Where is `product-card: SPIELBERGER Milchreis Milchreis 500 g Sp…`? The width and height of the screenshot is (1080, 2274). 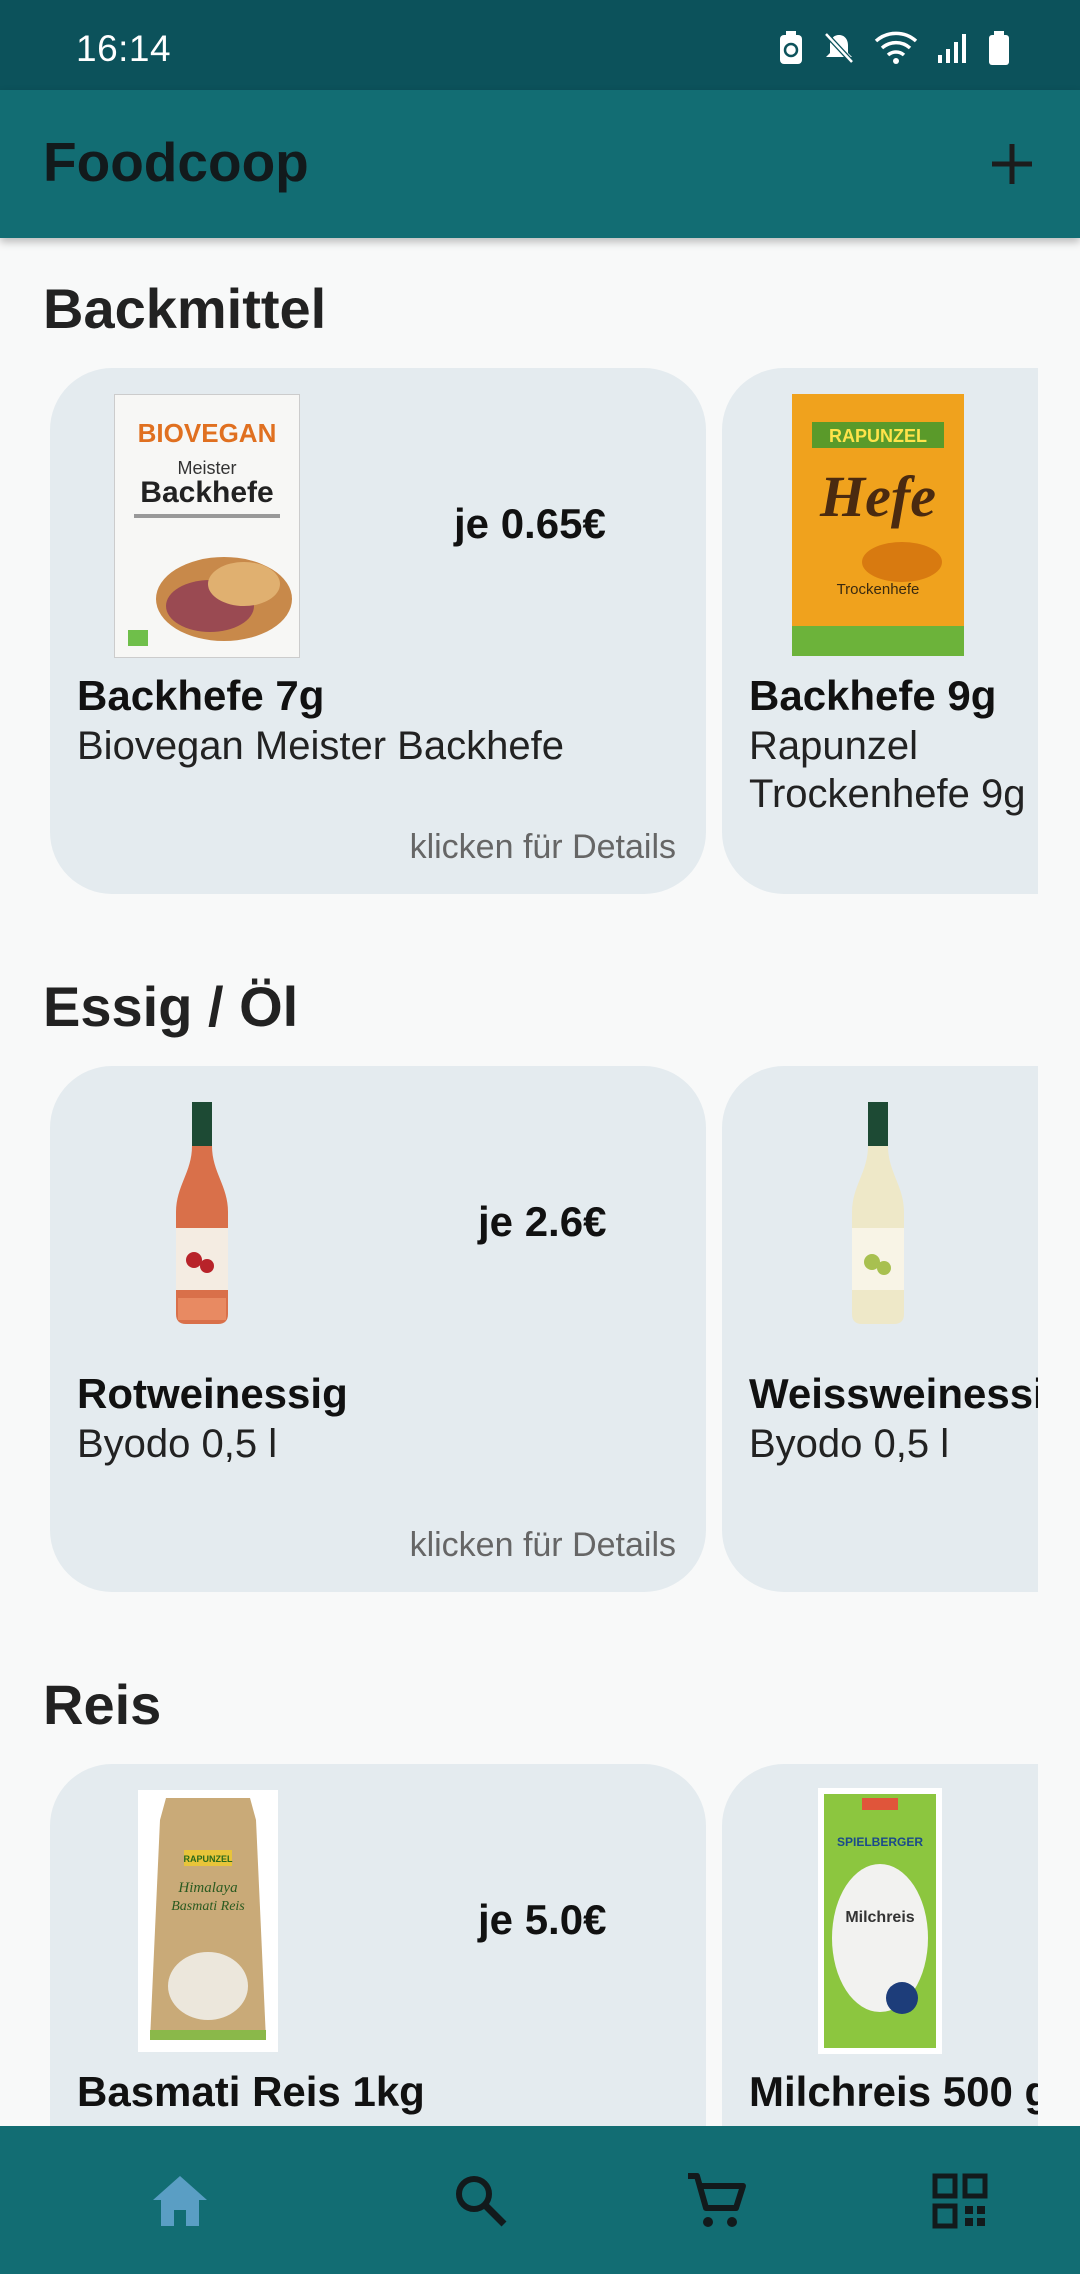
product-card: SPIELBERGER Milchreis Milchreis 500 g Sp… is located at coordinates (880, 1945).